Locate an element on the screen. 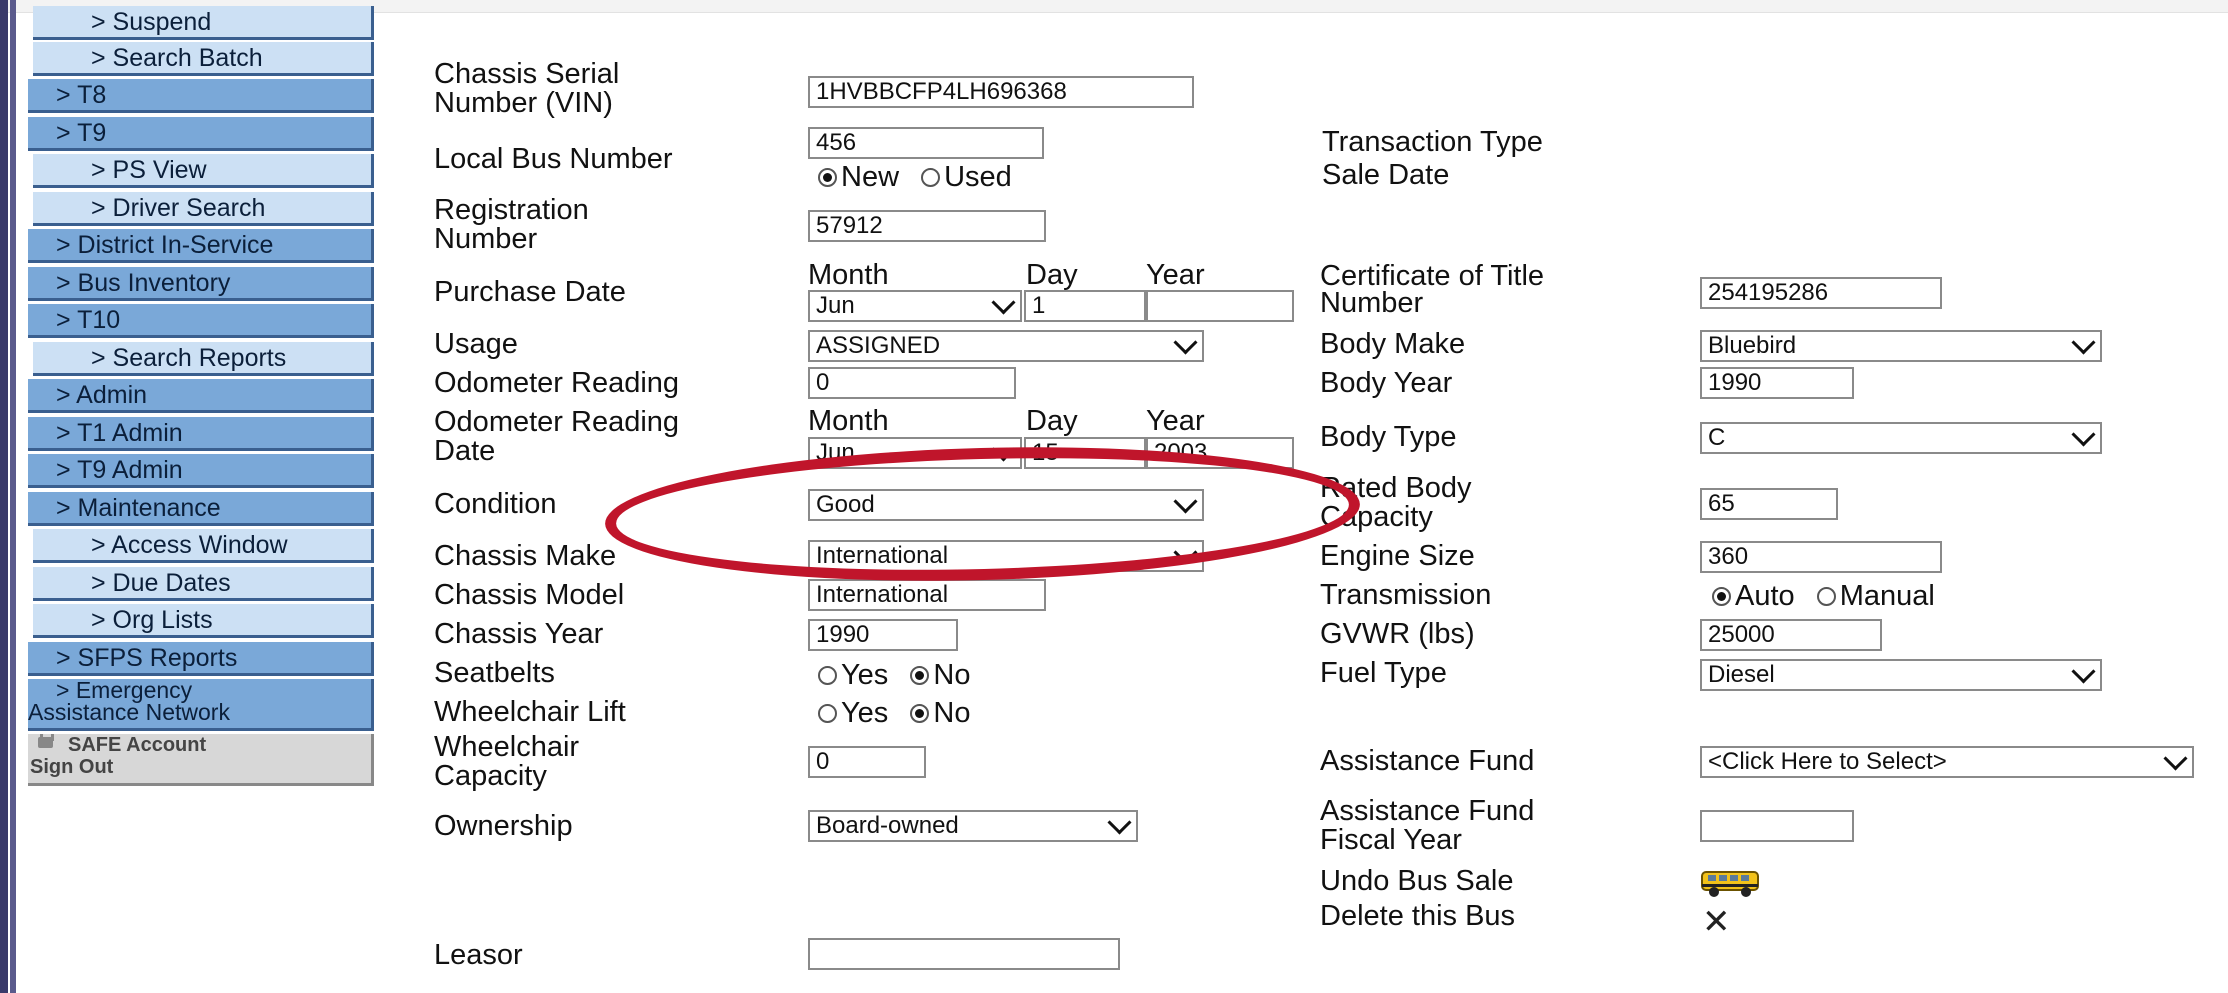 Image resolution: width=2228 pixels, height=993 pixels. assistance-fund-select: <Click Here to Select> is located at coordinates (1947, 762).